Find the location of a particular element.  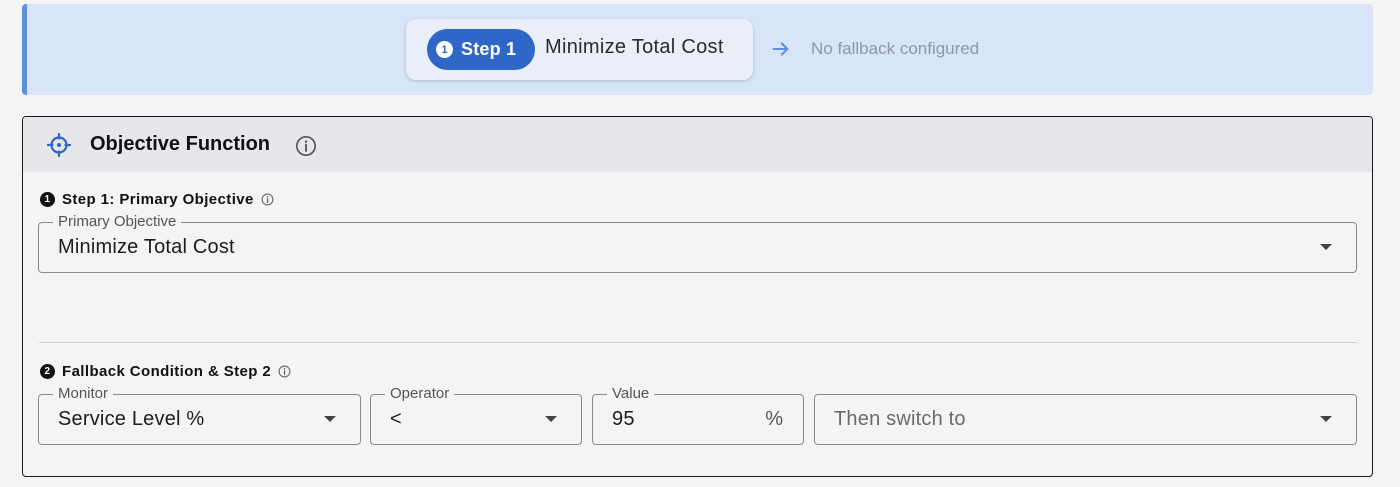

switch-to-select: Then switch to is located at coordinates (1085, 419).